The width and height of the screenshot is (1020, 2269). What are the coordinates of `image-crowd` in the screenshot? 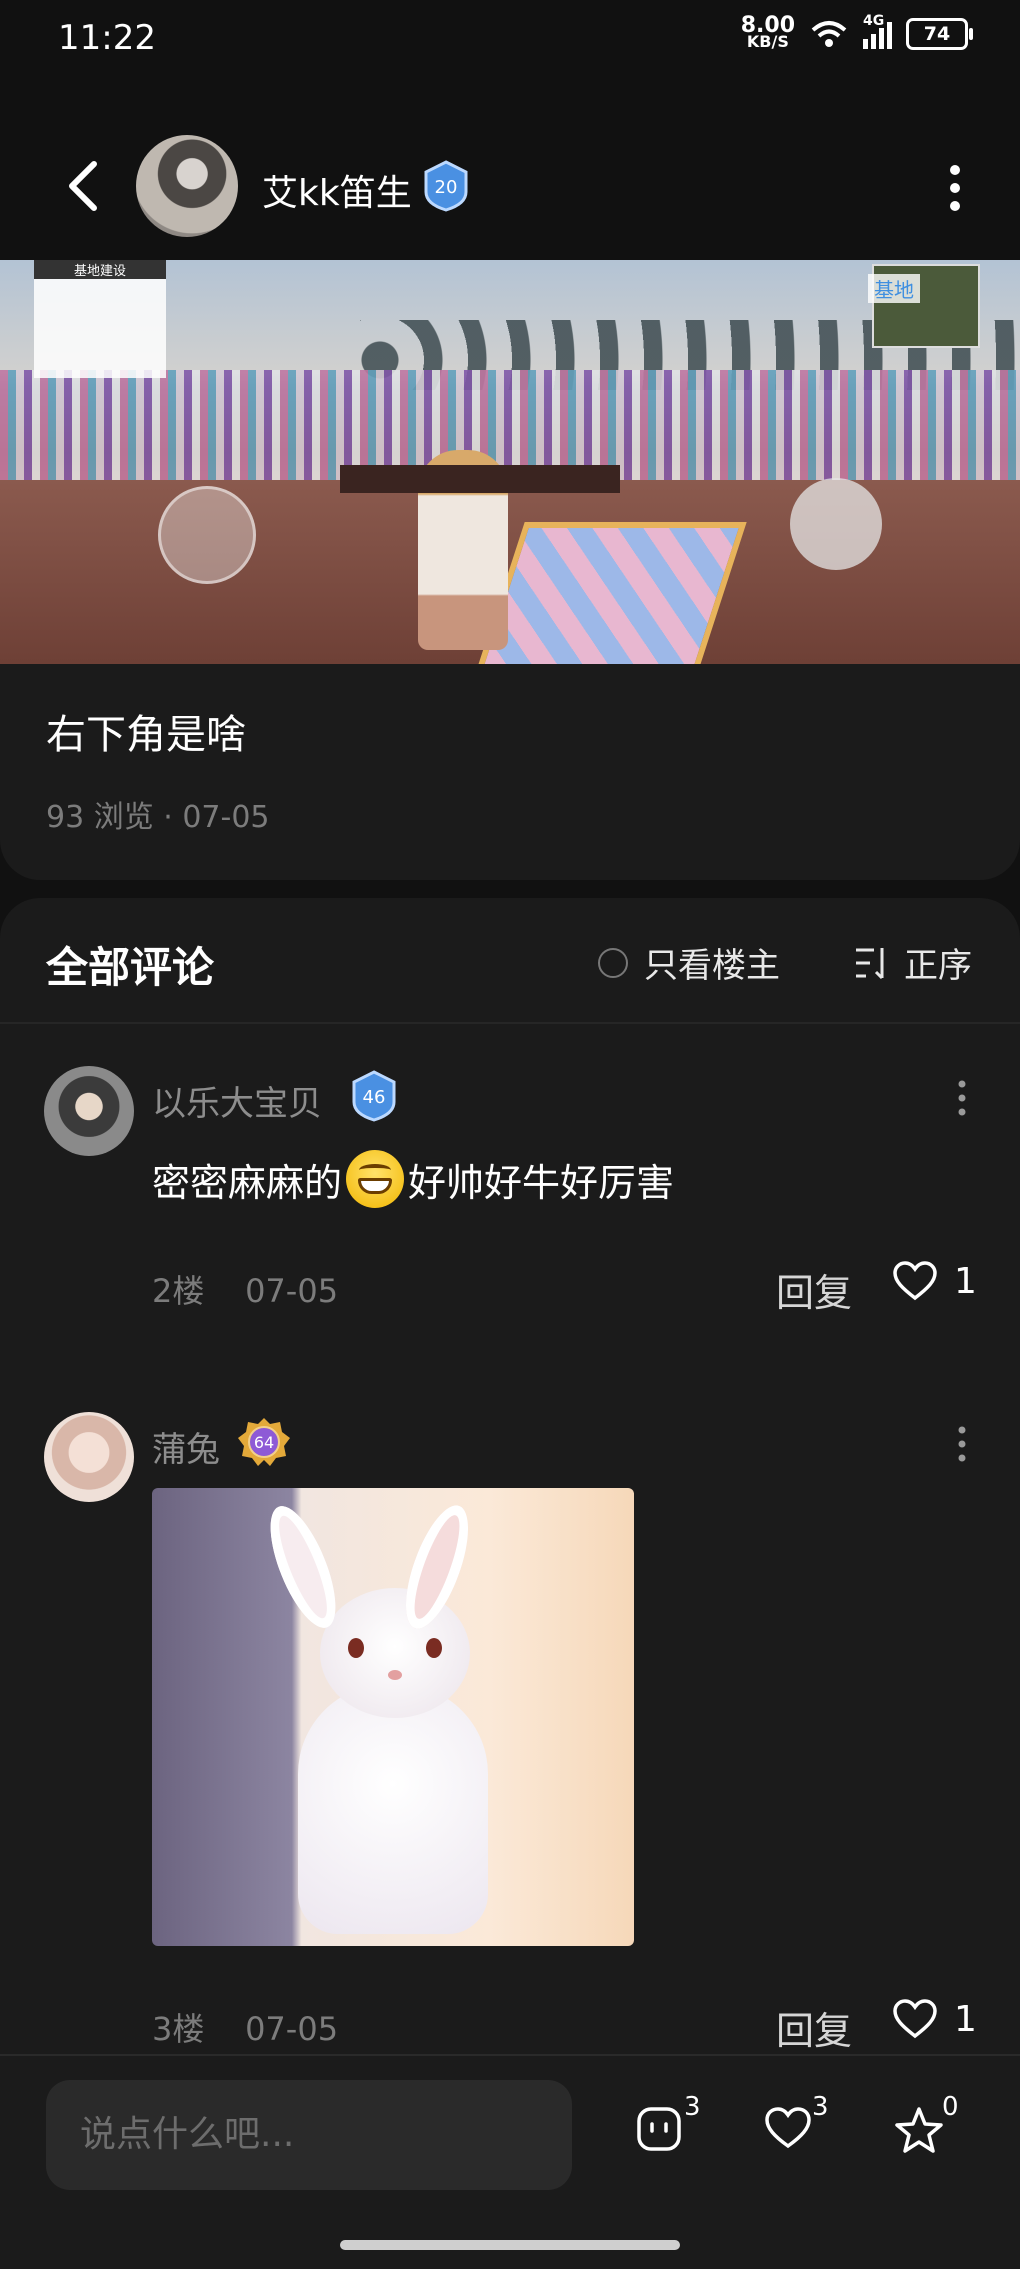 It's located at (510, 425).